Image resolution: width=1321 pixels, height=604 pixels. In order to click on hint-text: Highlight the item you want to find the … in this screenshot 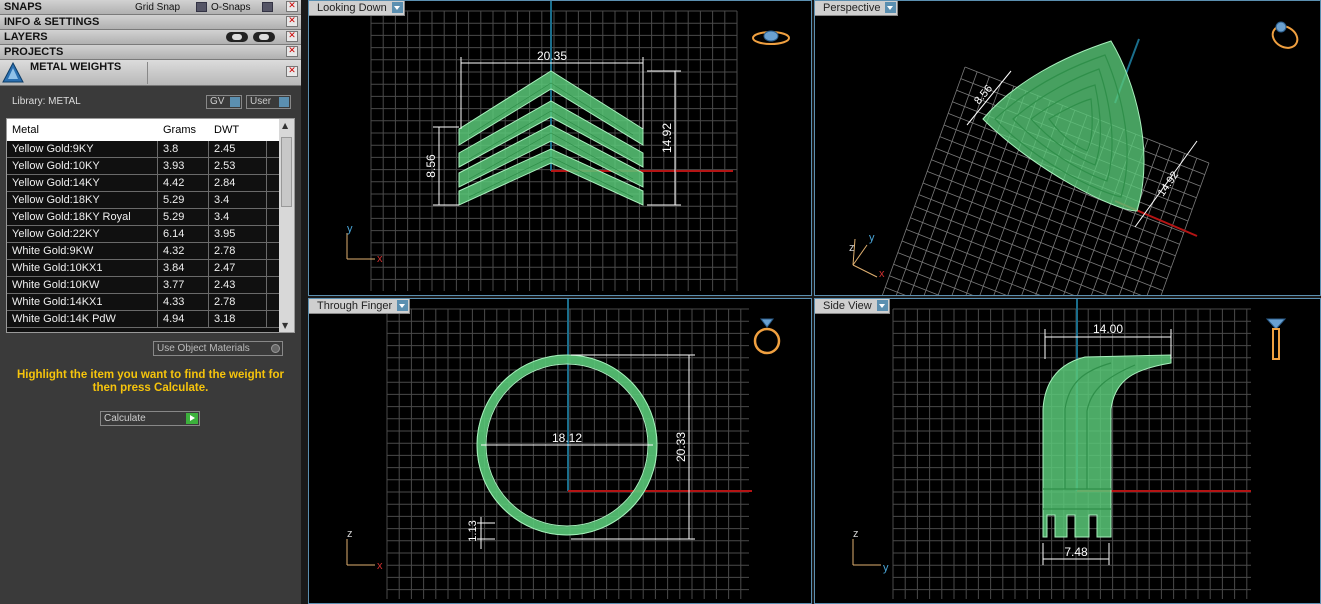, I will do `click(150, 381)`.